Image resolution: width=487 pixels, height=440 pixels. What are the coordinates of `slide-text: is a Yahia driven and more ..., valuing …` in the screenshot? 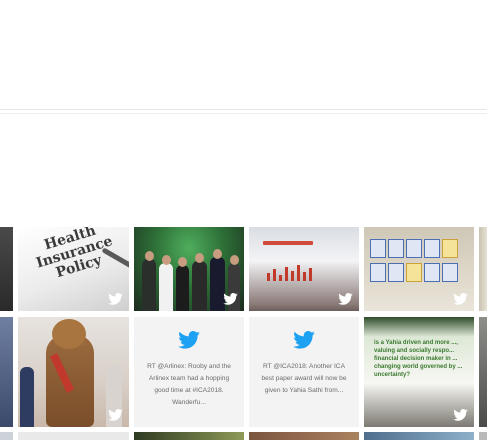 It's located at (418, 359).